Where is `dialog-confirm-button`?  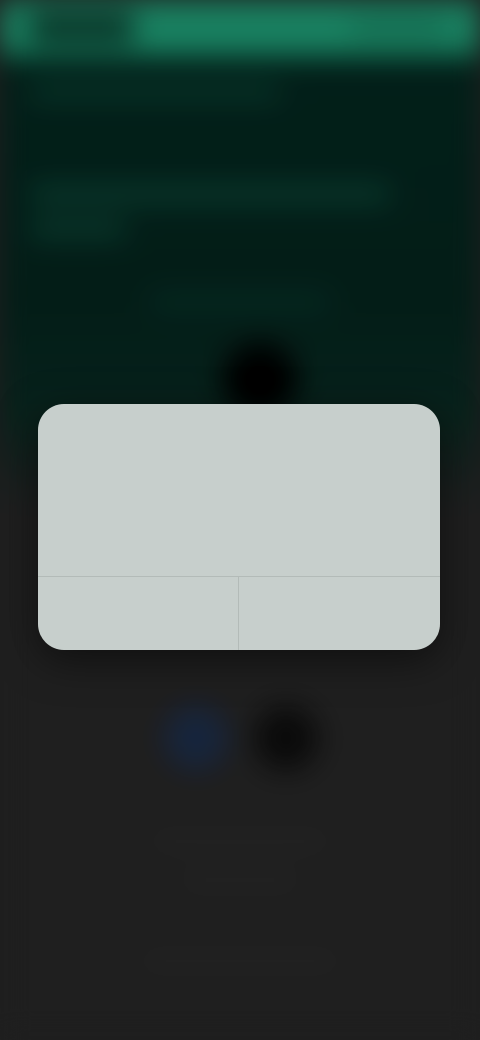
dialog-confirm-button is located at coordinates (339, 613).